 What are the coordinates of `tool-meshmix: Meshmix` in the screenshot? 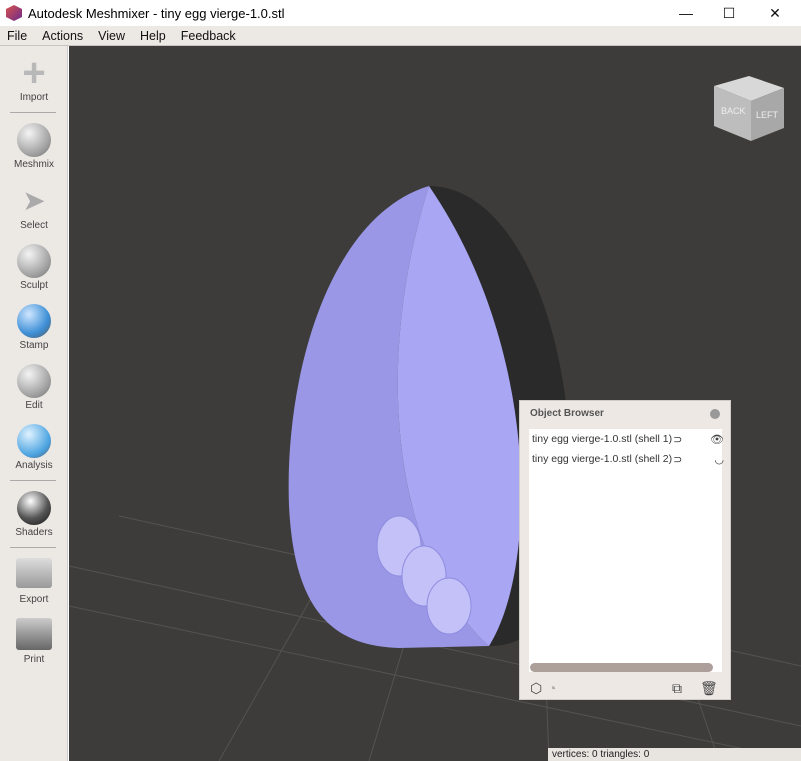 It's located at (34, 146).